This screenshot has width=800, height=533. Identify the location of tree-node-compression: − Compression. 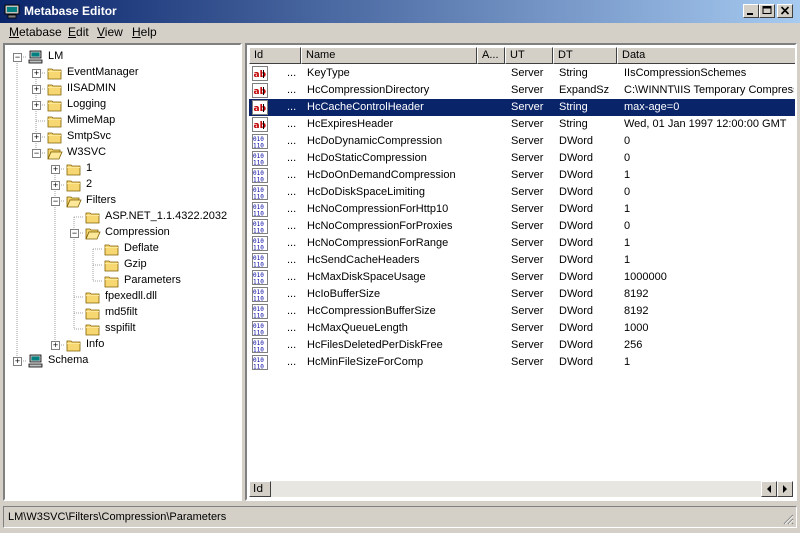
(122, 233).